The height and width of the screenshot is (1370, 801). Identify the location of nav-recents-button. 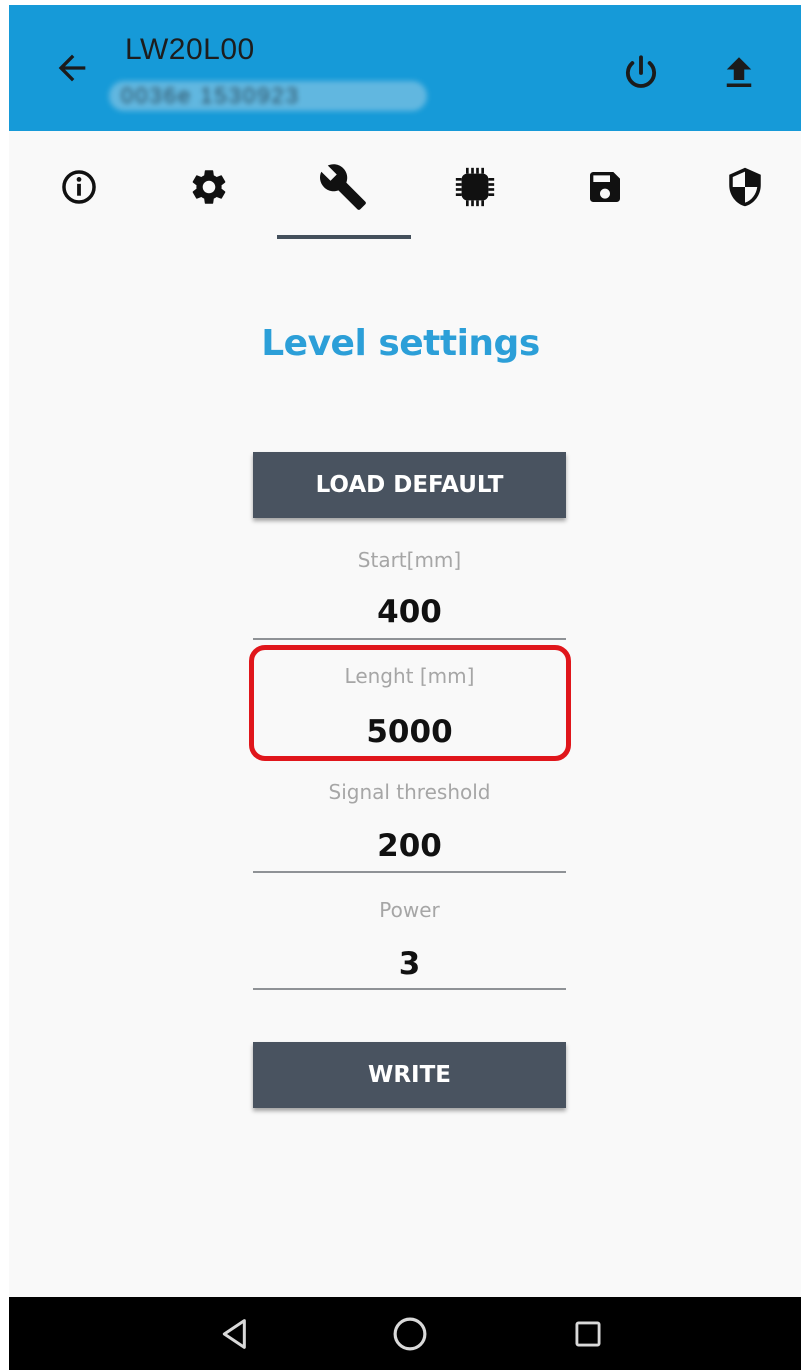
(588, 1334).